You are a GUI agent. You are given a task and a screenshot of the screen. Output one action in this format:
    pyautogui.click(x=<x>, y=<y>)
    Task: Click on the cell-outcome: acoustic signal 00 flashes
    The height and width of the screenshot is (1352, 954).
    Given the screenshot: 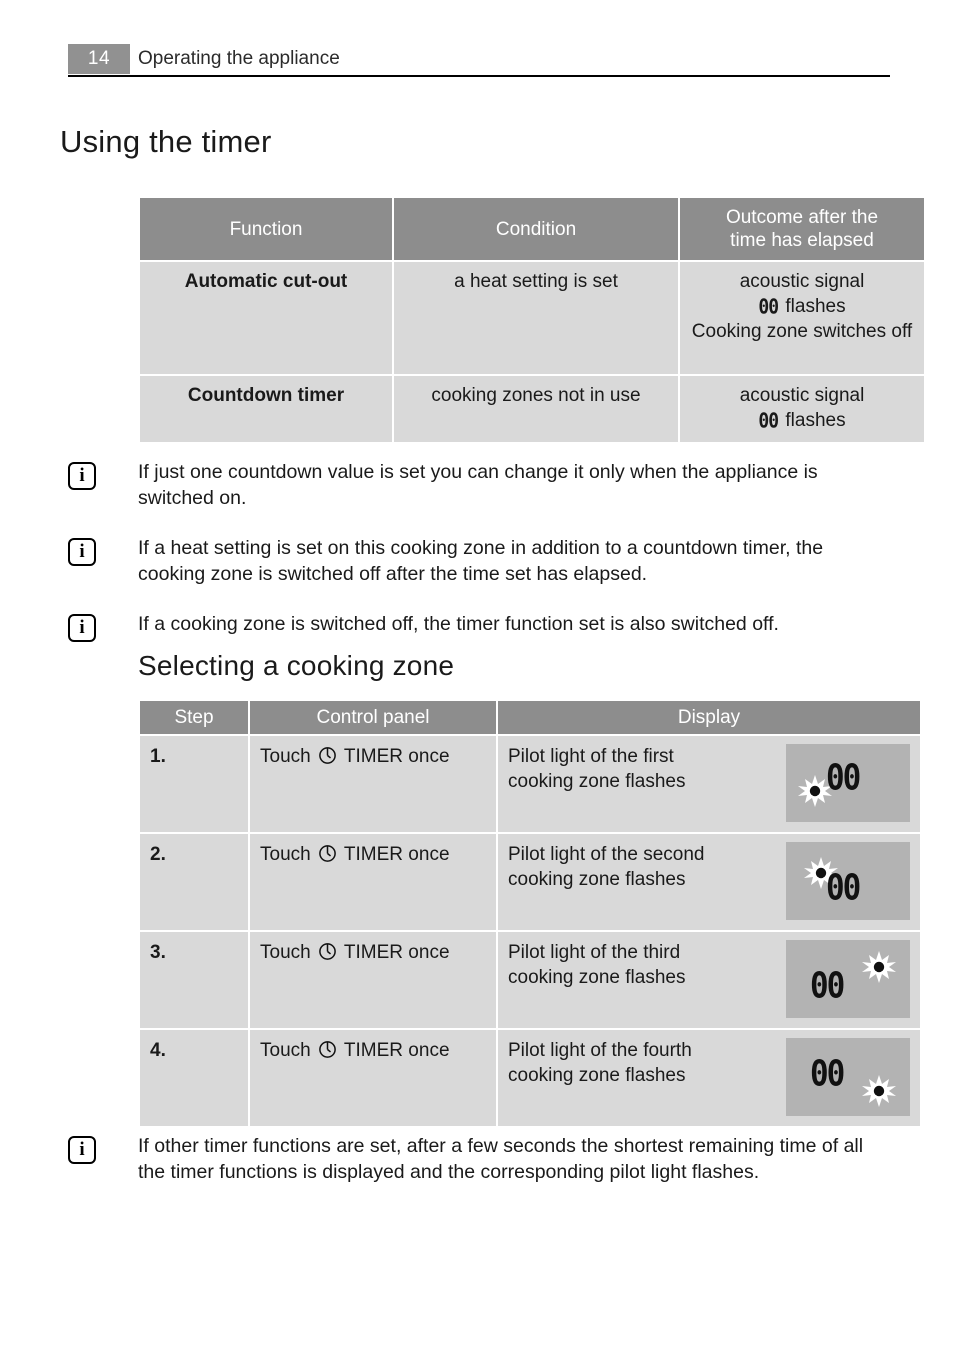 What is the action you would take?
    pyautogui.click(x=802, y=409)
    